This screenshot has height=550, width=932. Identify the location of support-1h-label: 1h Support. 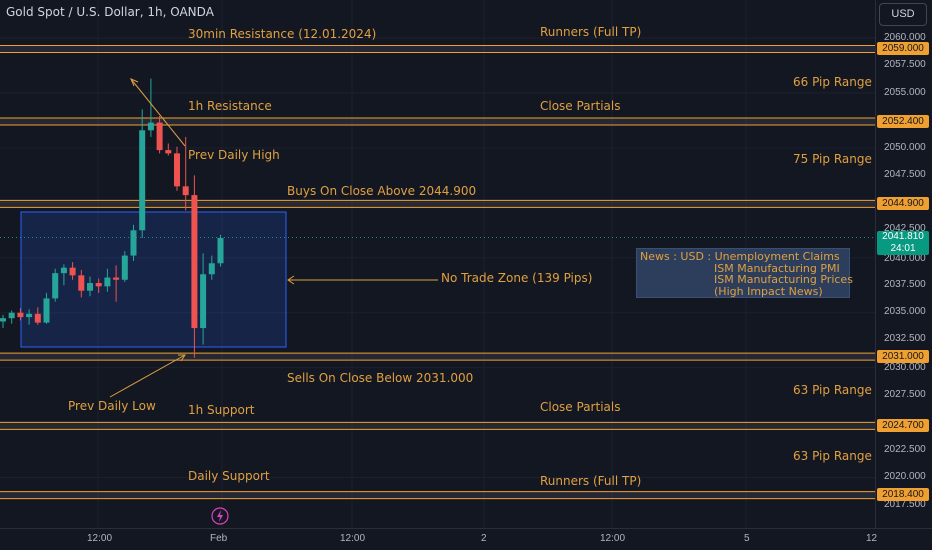
(221, 410).